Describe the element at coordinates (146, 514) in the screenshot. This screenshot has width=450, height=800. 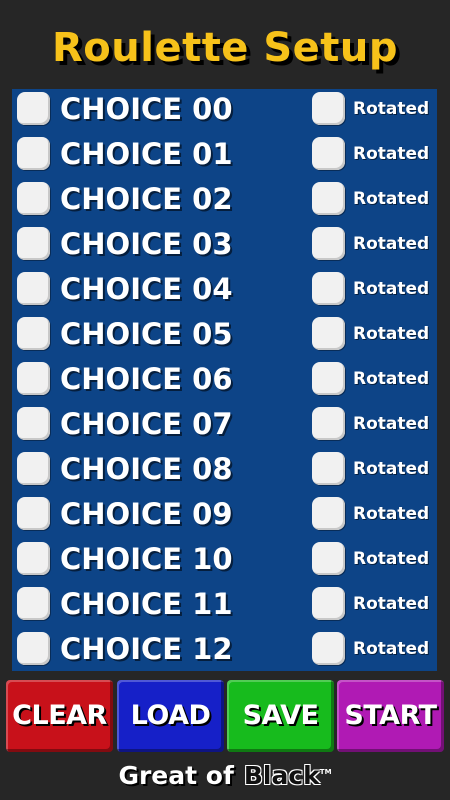
I see `choice-label-09: CHOICE 09` at that location.